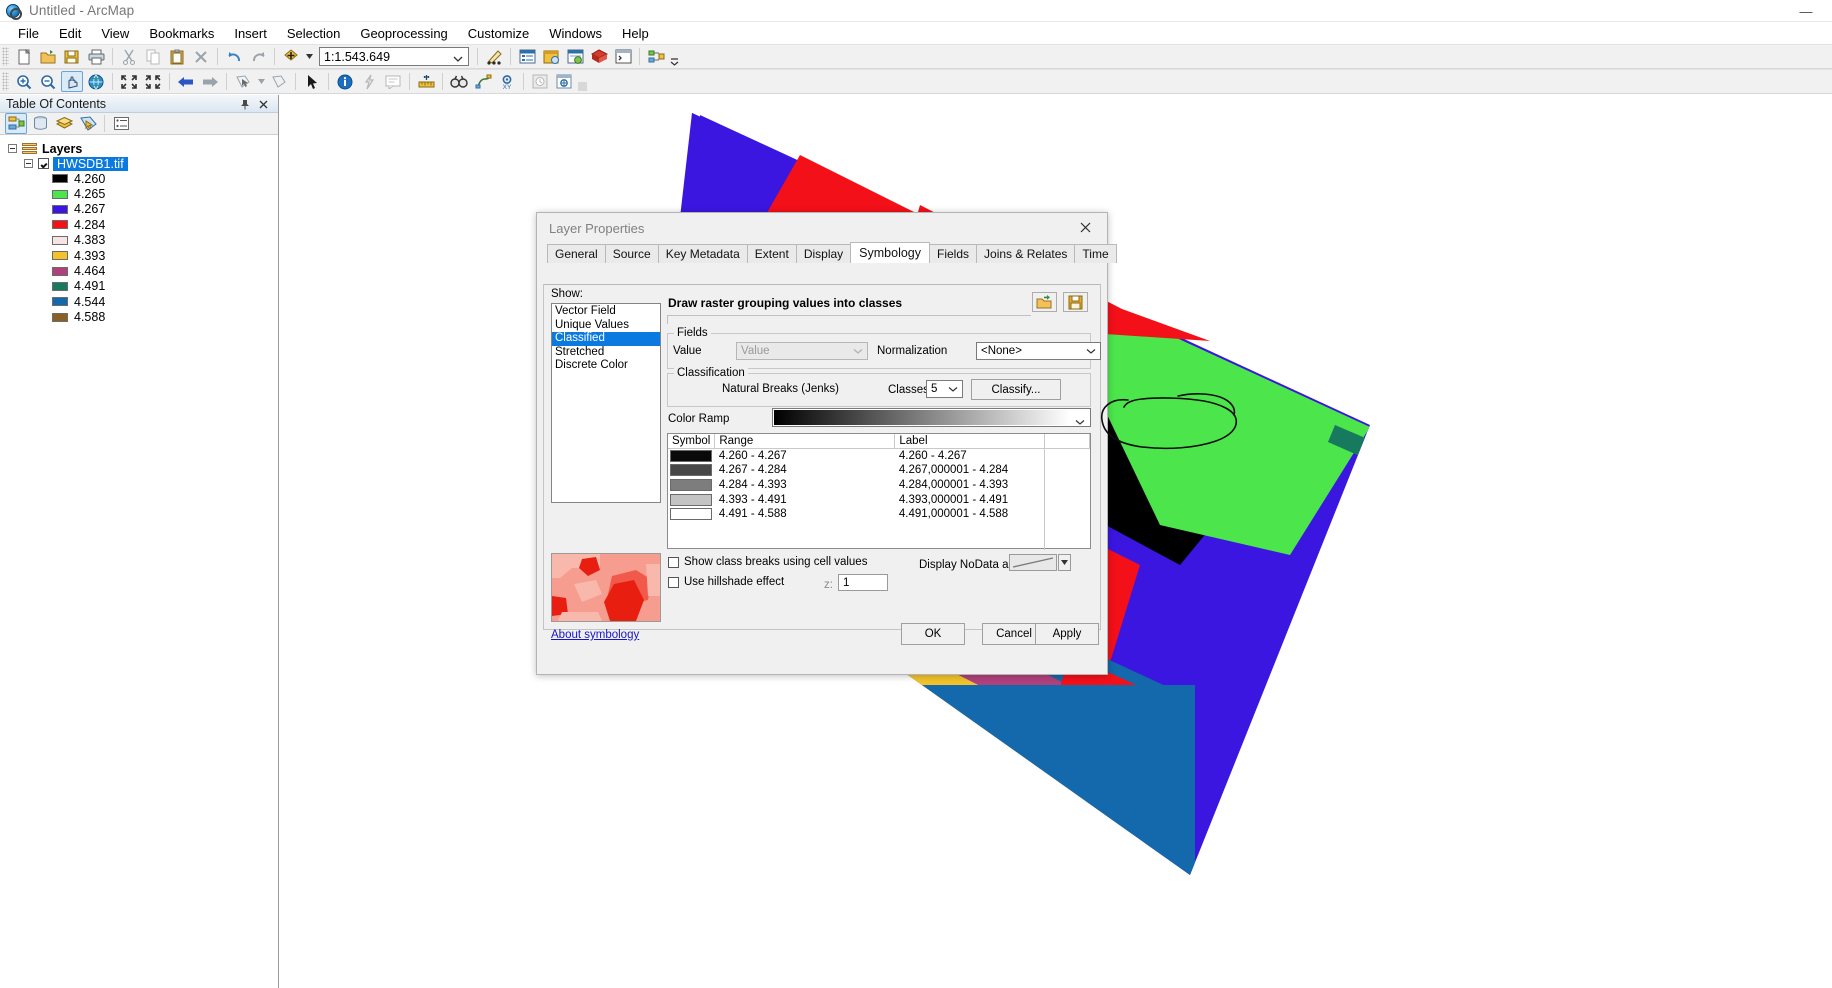  What do you see at coordinates (16, 123) in the screenshot?
I see `list-by-drawing-order-icon` at bounding box center [16, 123].